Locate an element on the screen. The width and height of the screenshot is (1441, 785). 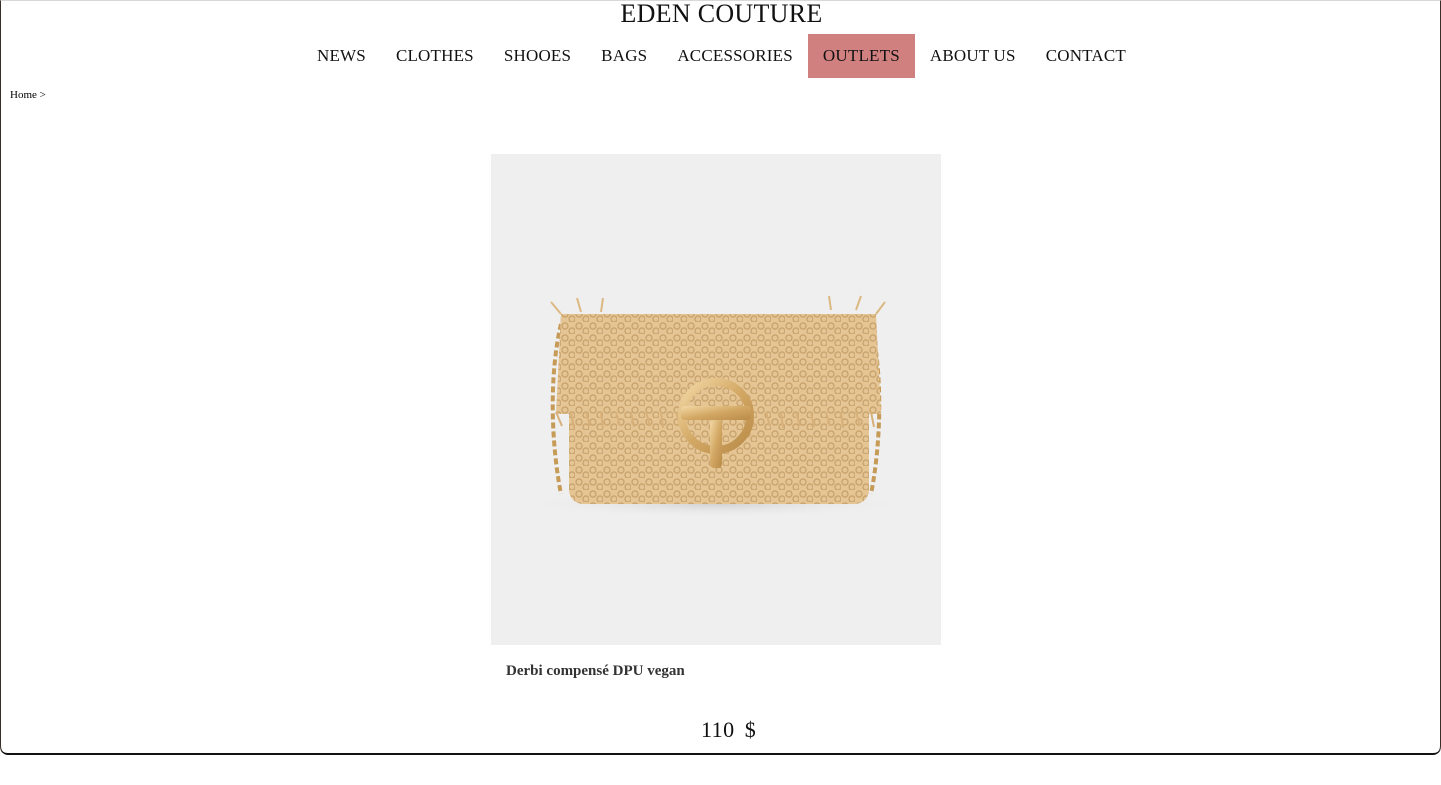
price-value: 110 is located at coordinates (718, 729).